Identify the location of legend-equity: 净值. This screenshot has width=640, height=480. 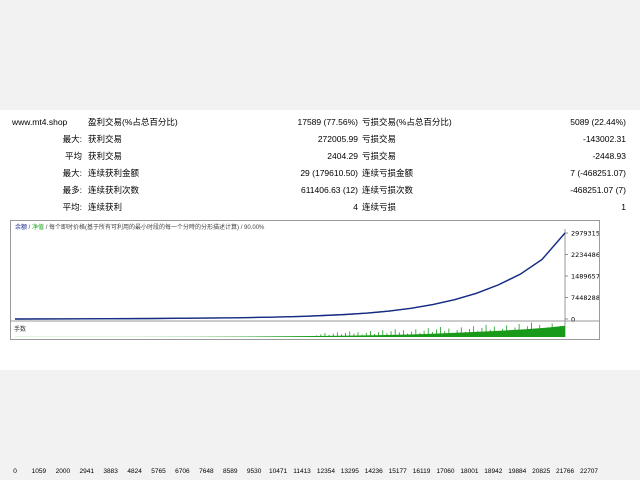
(38, 228).